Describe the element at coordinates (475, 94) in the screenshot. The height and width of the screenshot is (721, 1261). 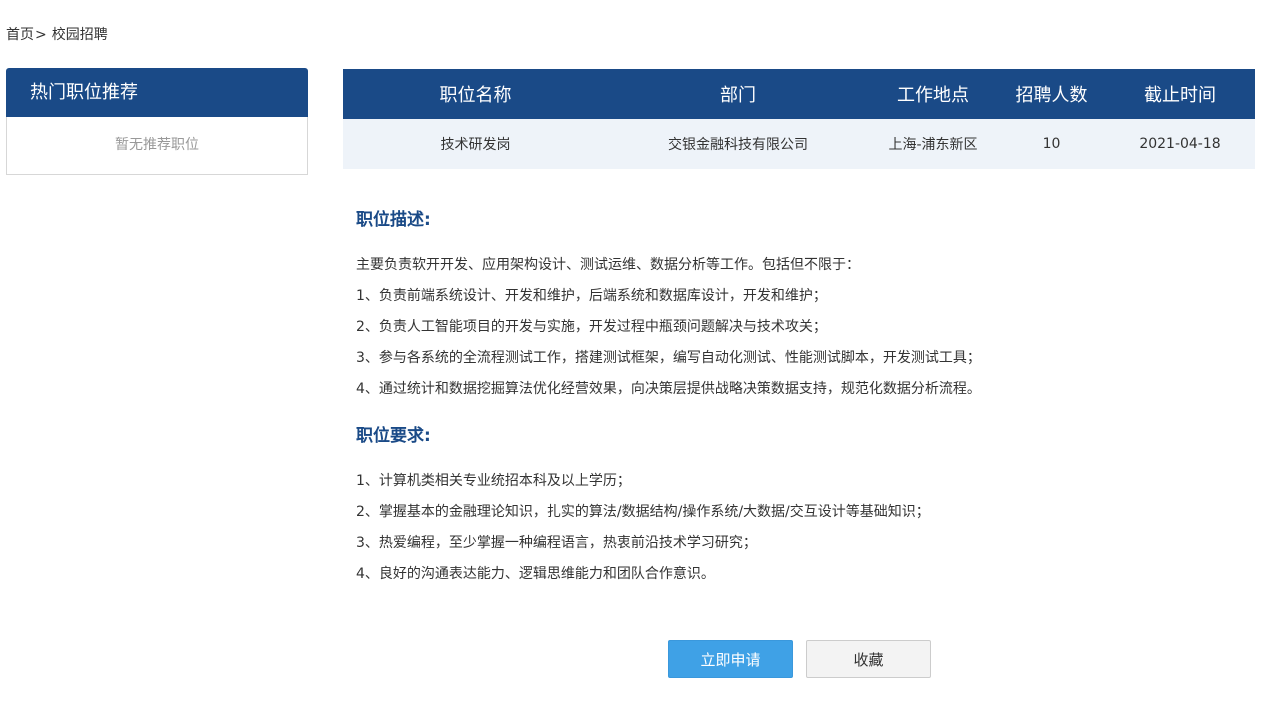
I see `header-job-name: 职位名称` at that location.